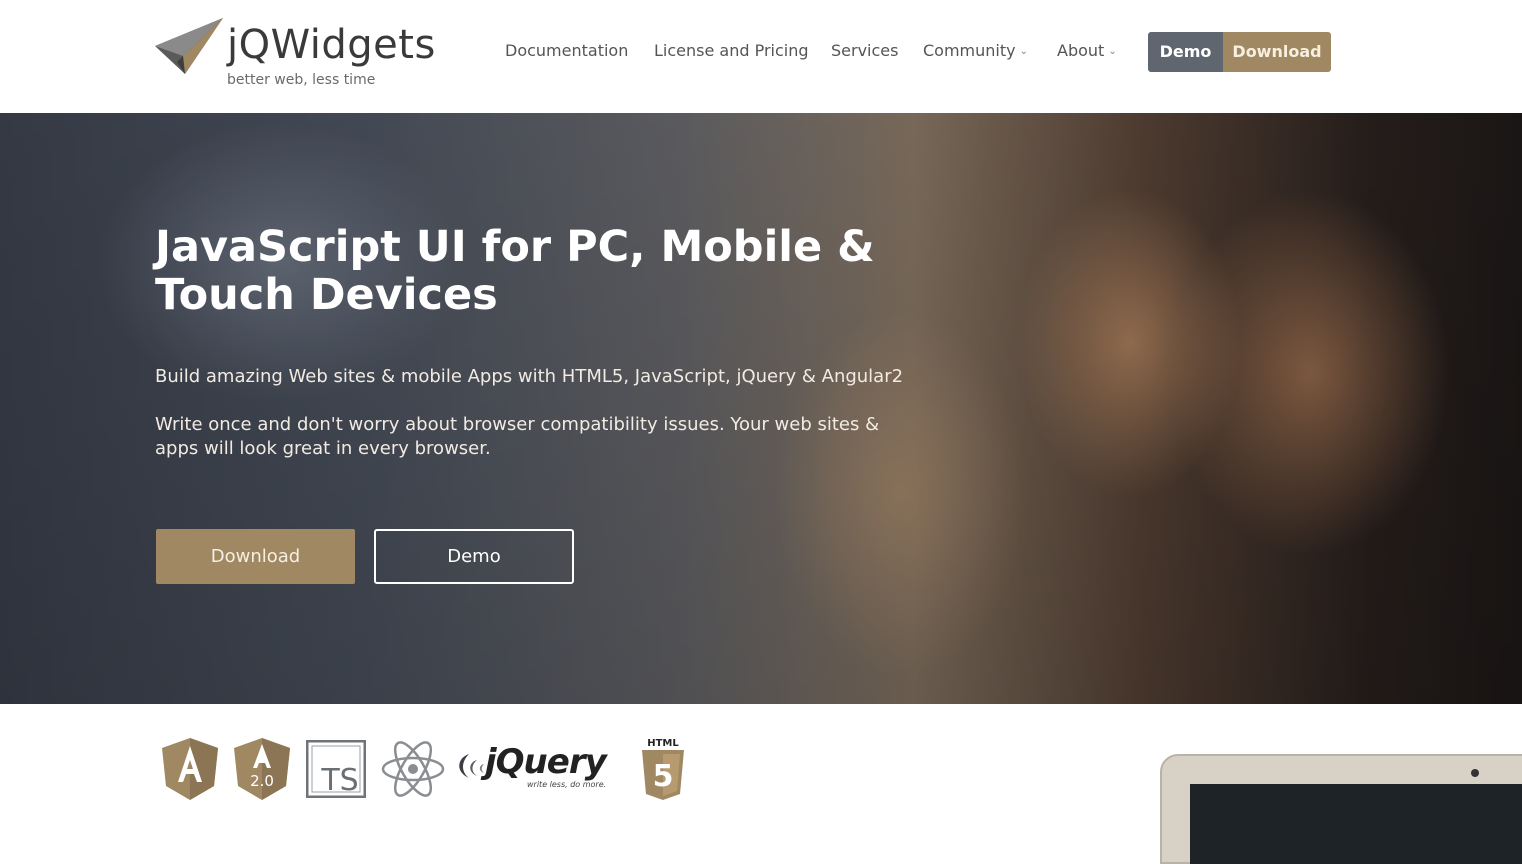 This screenshot has height=864, width=1522. I want to click on nav-item-community: Community ⌄, so click(975, 50).